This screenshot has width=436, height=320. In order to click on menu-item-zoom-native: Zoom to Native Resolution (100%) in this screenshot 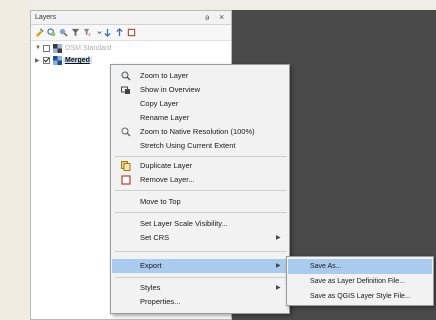, I will do `click(200, 132)`.